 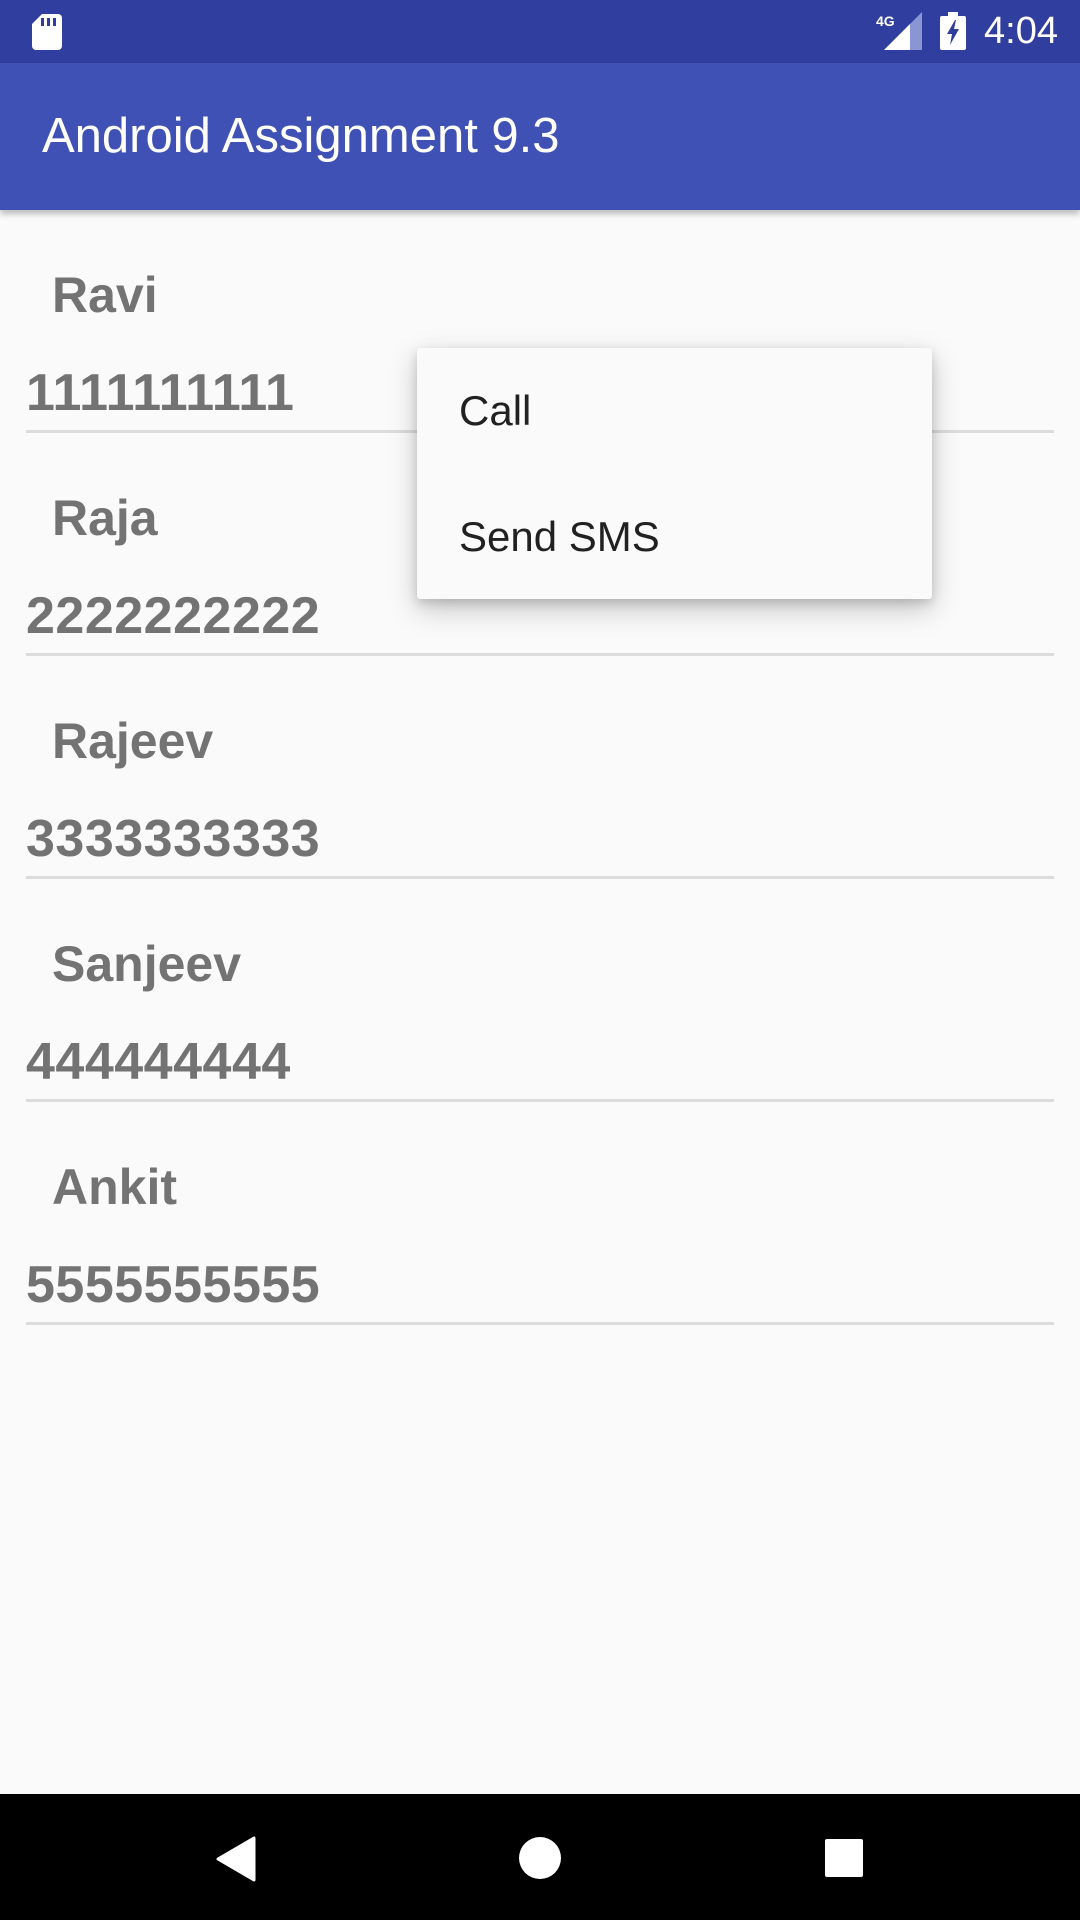 I want to click on contact-name: Ankit, so click(x=114, y=1187).